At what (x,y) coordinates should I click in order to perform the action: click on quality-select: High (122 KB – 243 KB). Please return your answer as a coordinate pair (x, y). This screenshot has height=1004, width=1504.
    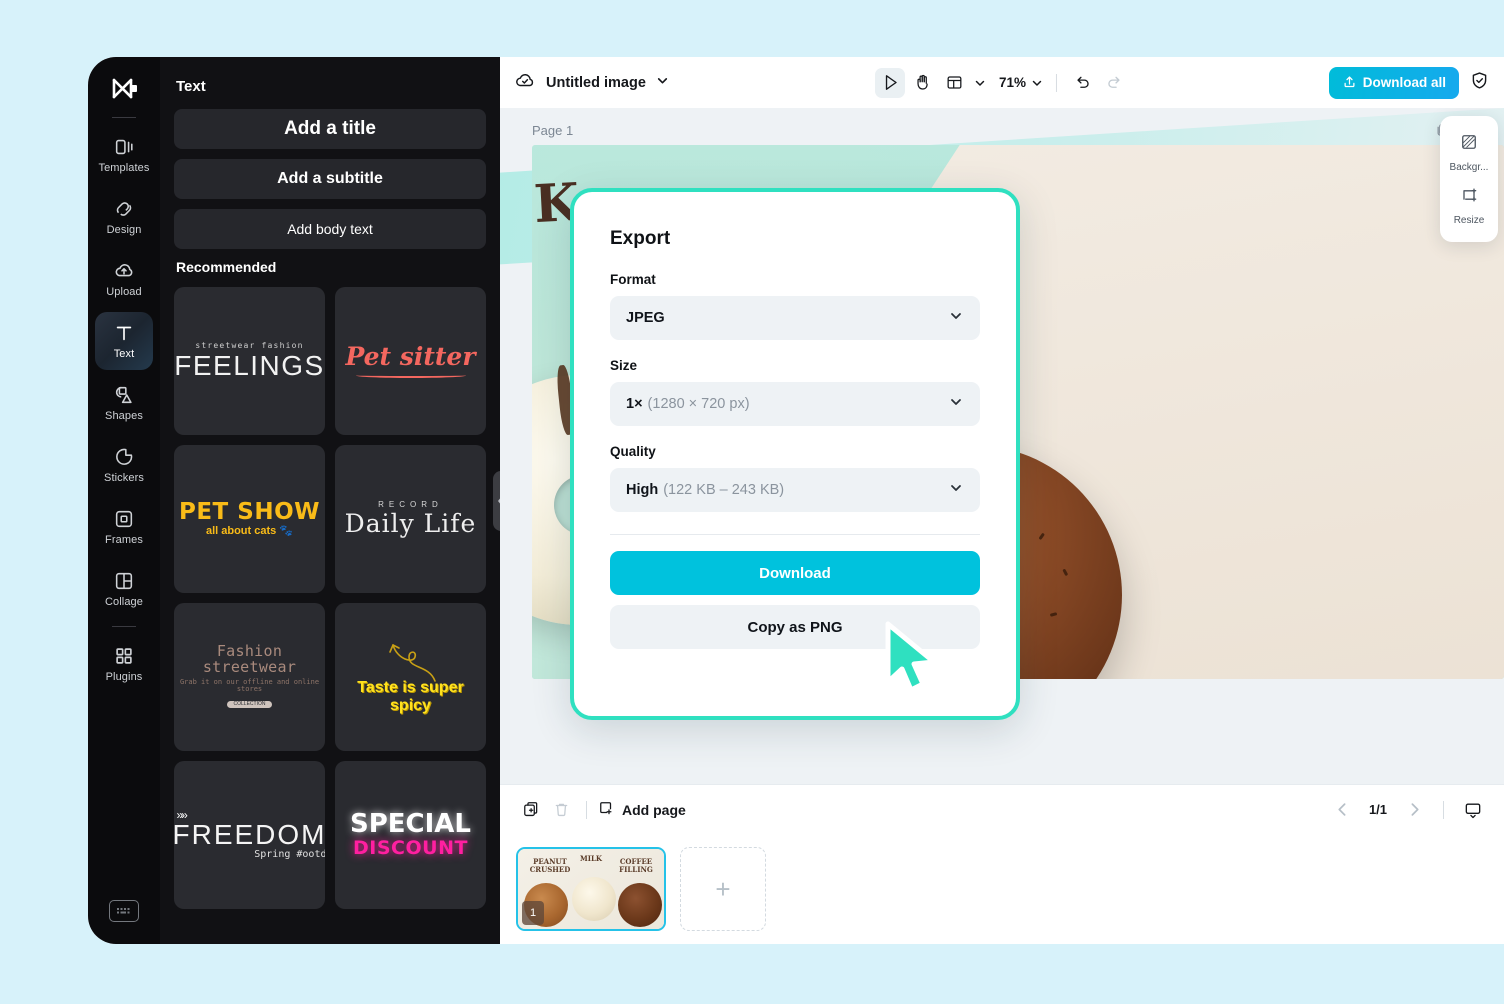
    Looking at the image, I should click on (795, 490).